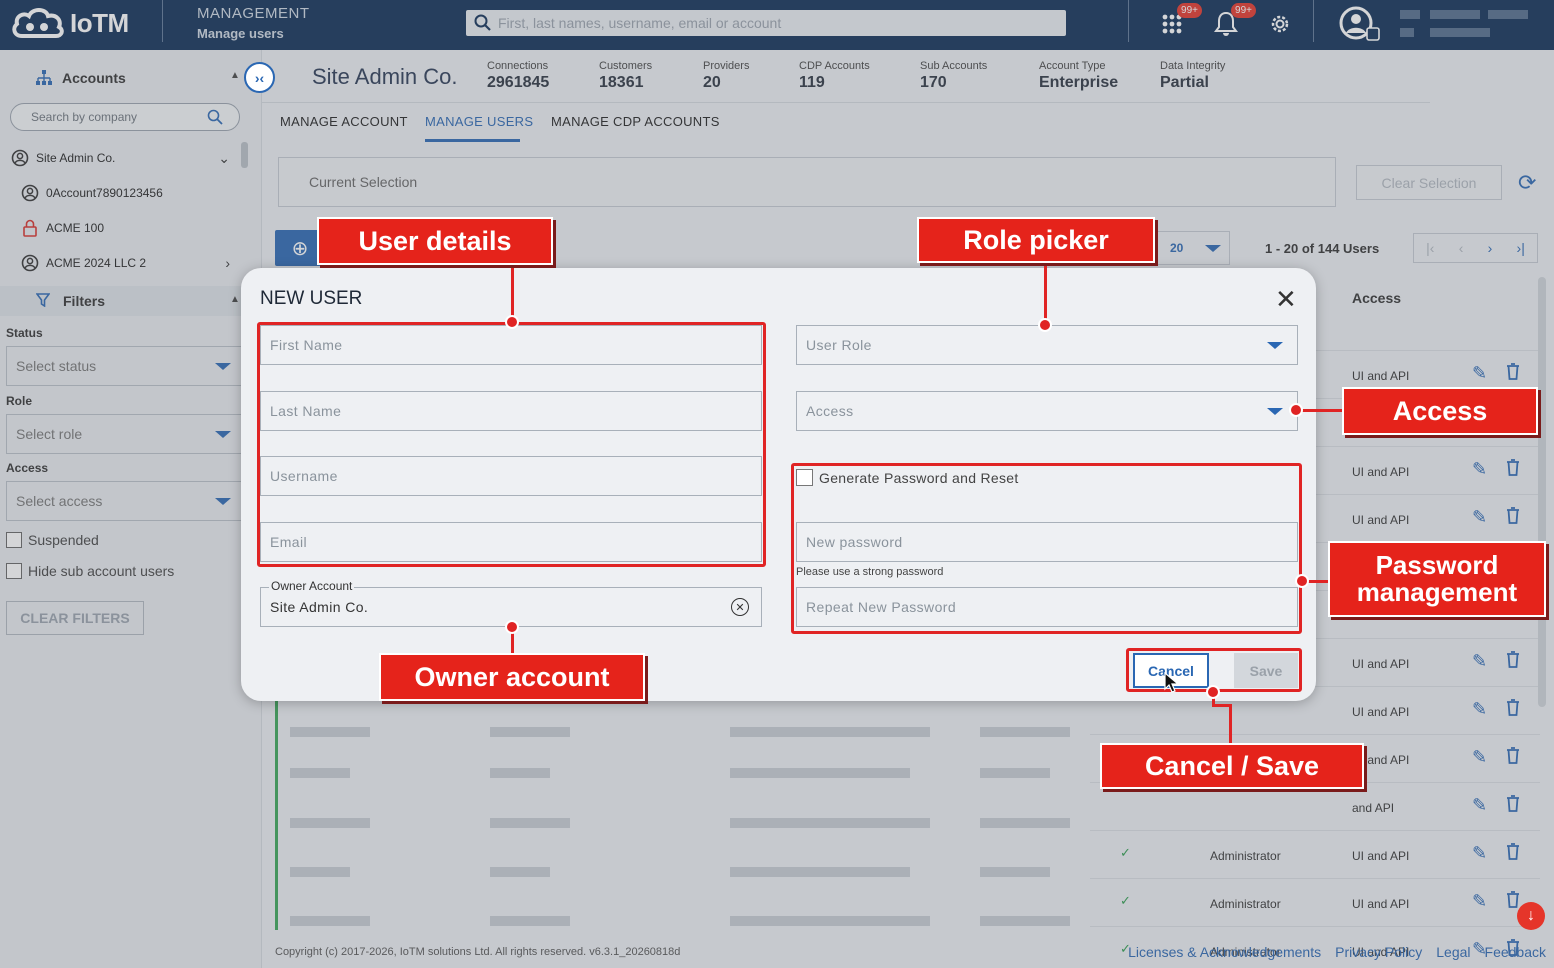 Image resolution: width=1554 pixels, height=968 pixels. I want to click on arrow-down-icon: ↓, so click(1531, 915).